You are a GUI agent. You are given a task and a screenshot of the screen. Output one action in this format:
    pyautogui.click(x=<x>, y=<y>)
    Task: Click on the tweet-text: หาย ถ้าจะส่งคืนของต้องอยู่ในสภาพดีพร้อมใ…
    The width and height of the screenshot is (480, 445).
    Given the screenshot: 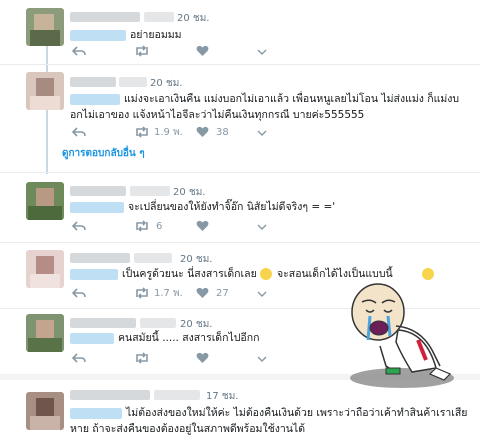 What is the action you would take?
    pyautogui.click(x=188, y=429)
    